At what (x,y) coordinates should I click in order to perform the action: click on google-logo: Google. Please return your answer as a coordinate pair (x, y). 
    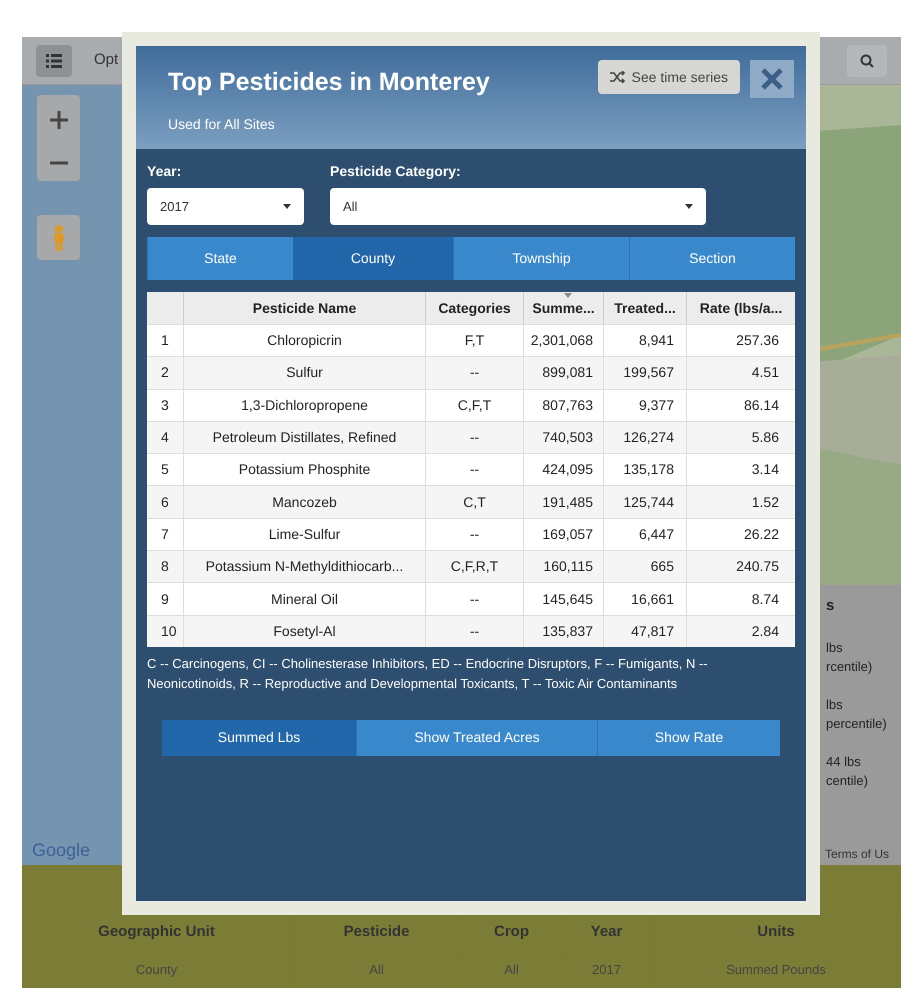
    Looking at the image, I should click on (61, 850).